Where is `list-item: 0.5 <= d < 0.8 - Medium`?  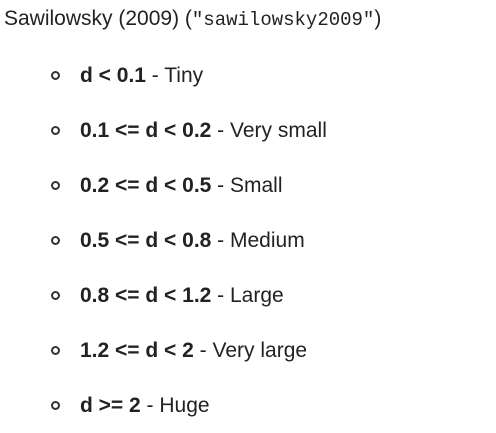
list-item: 0.5 <= d < 0.8 - Medium is located at coordinates (163, 240).